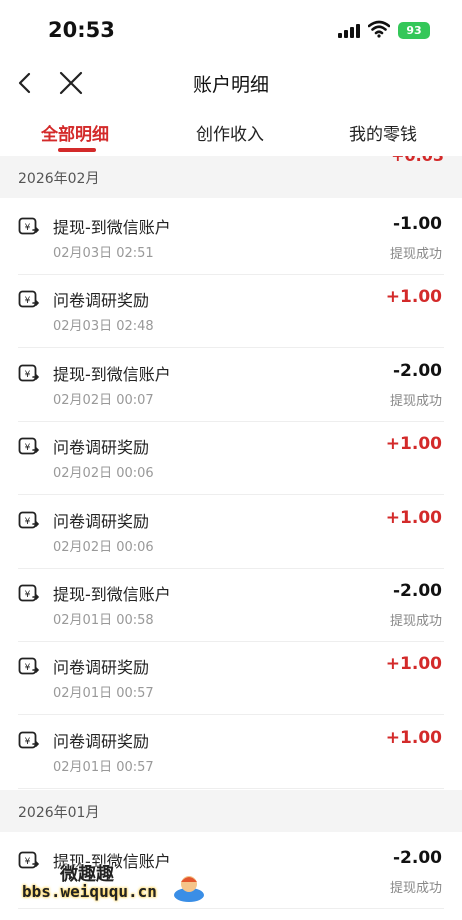 This screenshot has height=920, width=462. What do you see at coordinates (103, 400) in the screenshot?
I see `transaction-time: 02月02日 00:07` at bounding box center [103, 400].